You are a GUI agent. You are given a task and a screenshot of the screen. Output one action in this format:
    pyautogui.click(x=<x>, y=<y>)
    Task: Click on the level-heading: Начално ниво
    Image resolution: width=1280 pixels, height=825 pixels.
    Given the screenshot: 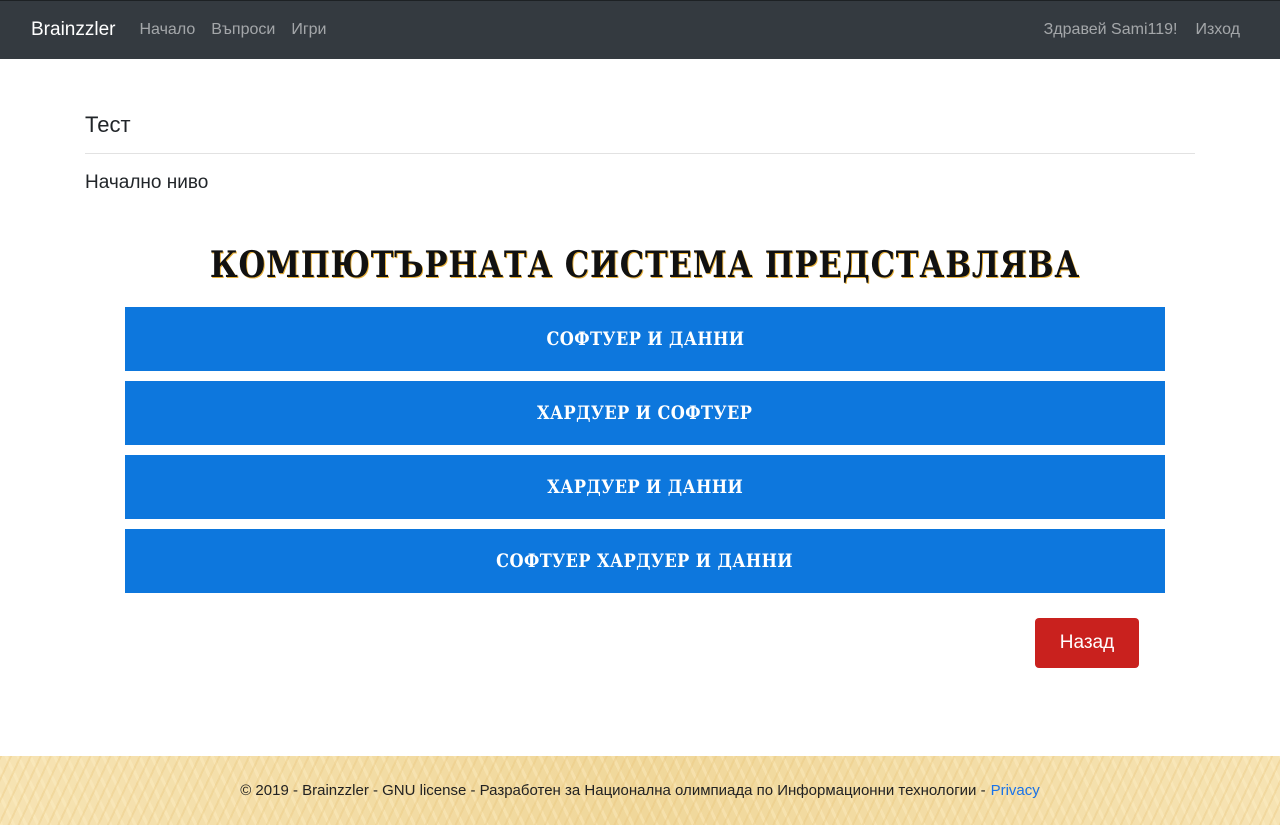 What is the action you would take?
    pyautogui.click(x=147, y=182)
    